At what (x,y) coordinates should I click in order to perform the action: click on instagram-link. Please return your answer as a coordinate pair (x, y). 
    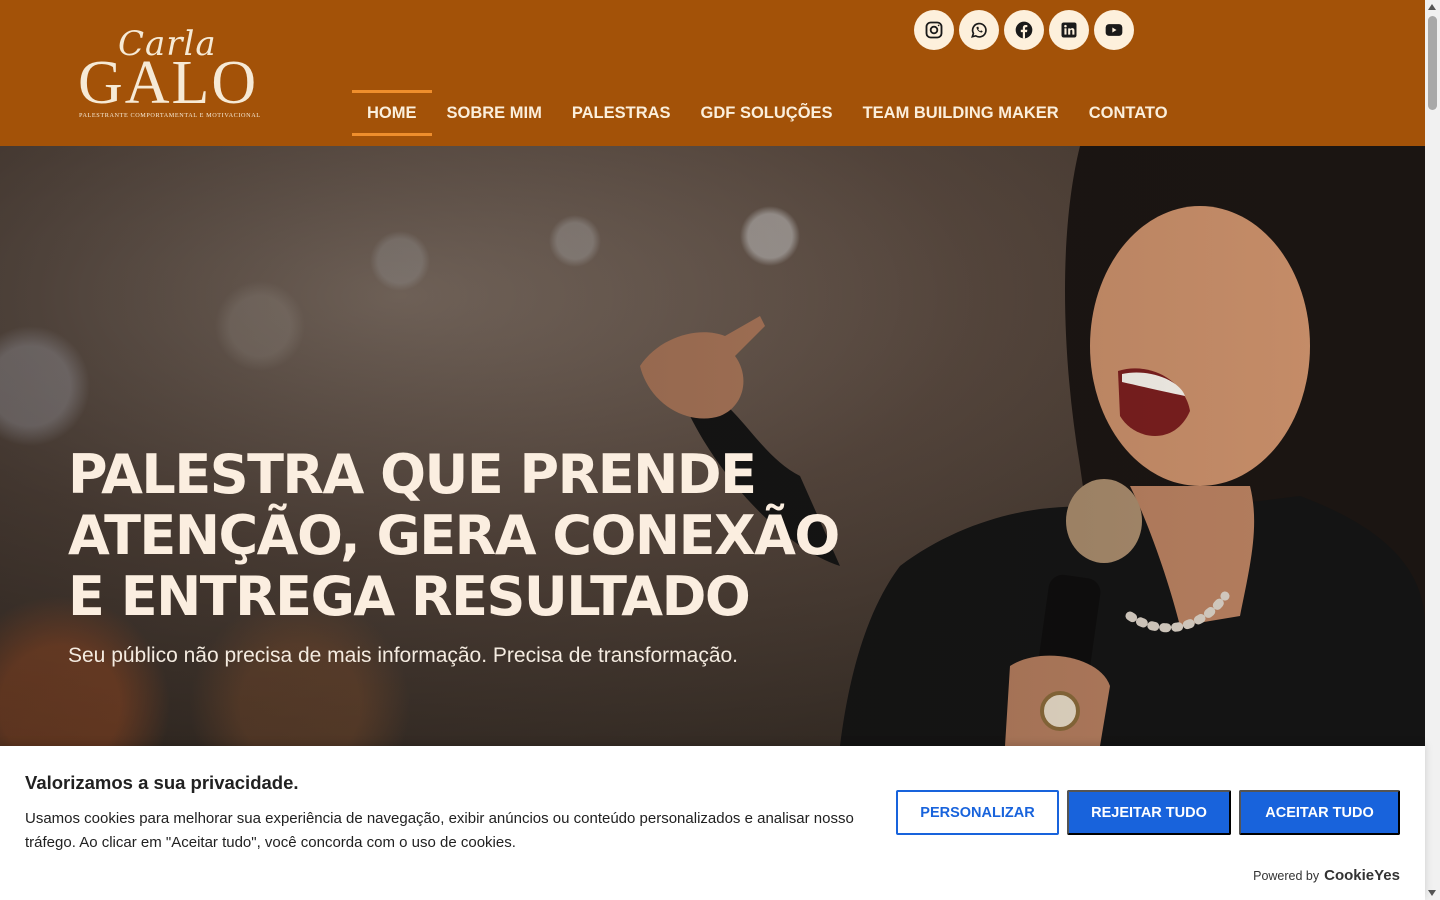
    Looking at the image, I should click on (934, 30).